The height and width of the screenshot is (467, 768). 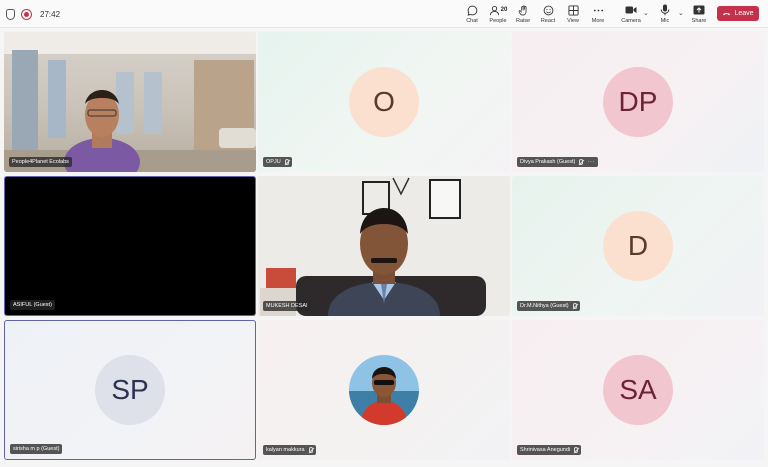 What do you see at coordinates (548, 10) in the screenshot?
I see `smiley-icon` at bounding box center [548, 10].